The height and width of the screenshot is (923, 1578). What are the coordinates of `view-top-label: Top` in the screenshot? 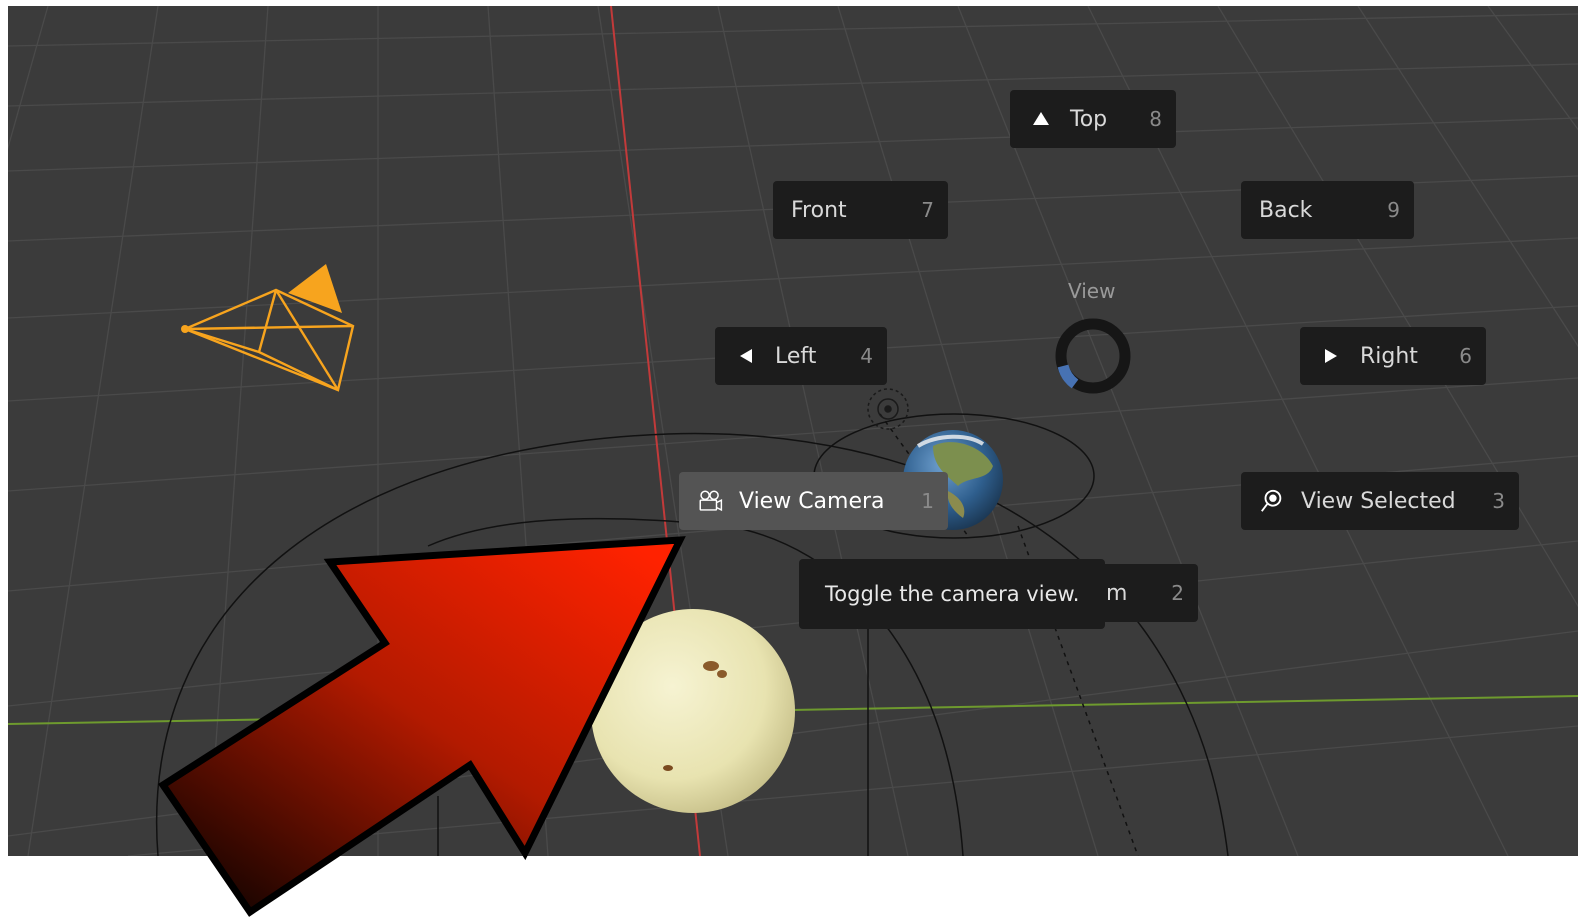 It's located at (1089, 119).